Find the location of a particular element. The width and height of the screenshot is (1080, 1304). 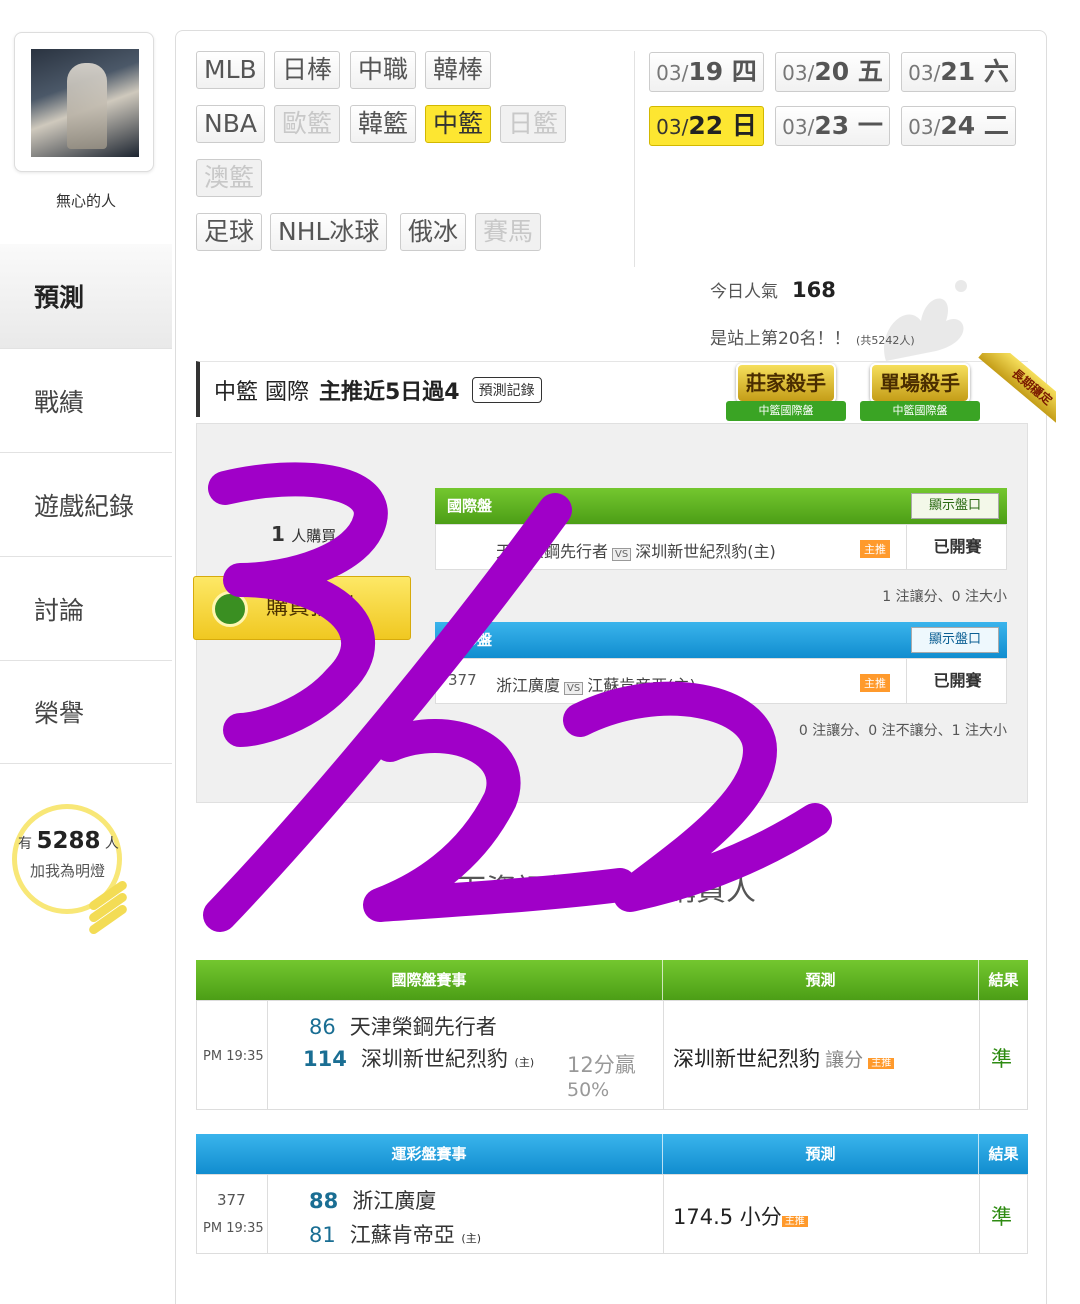

avatar is located at coordinates (85, 103).